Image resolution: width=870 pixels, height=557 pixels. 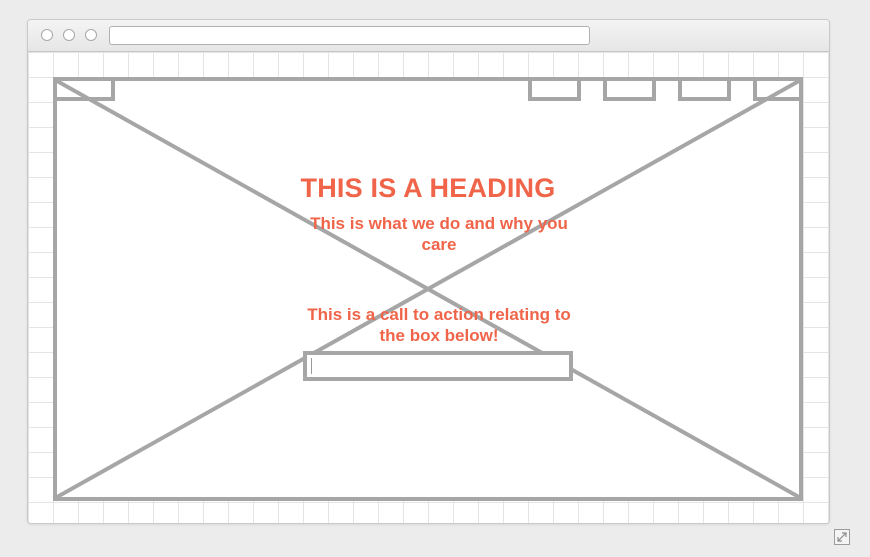 What do you see at coordinates (311, 366) in the screenshot?
I see `text-caret` at bounding box center [311, 366].